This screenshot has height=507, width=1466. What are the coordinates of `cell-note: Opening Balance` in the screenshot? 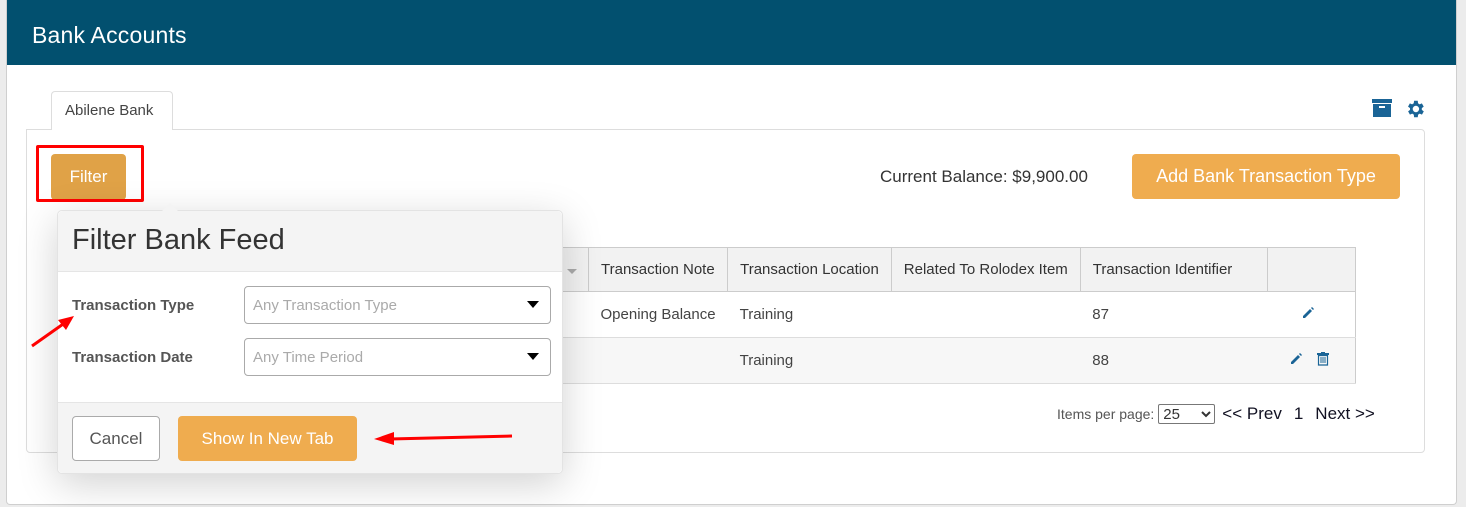 It's located at (658, 314).